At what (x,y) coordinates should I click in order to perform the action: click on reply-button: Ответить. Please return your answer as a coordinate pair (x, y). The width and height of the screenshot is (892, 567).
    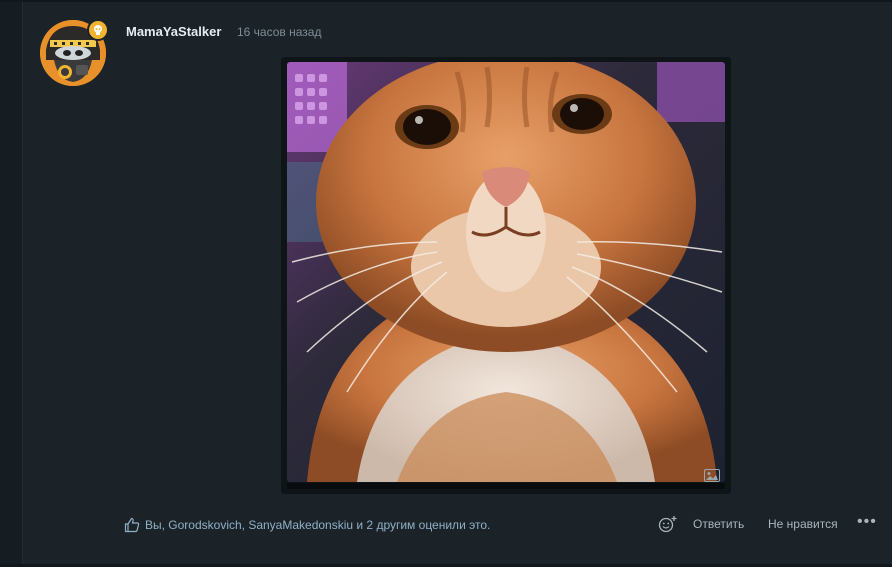
    Looking at the image, I should click on (718, 524).